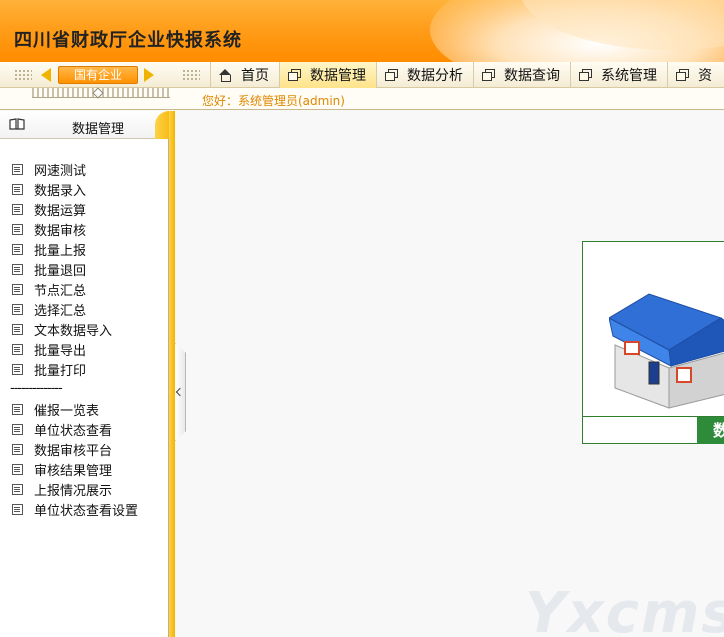 This screenshot has width=724, height=637. I want to click on sidebar-item-unit-status: 单位状态查看, so click(82, 429).